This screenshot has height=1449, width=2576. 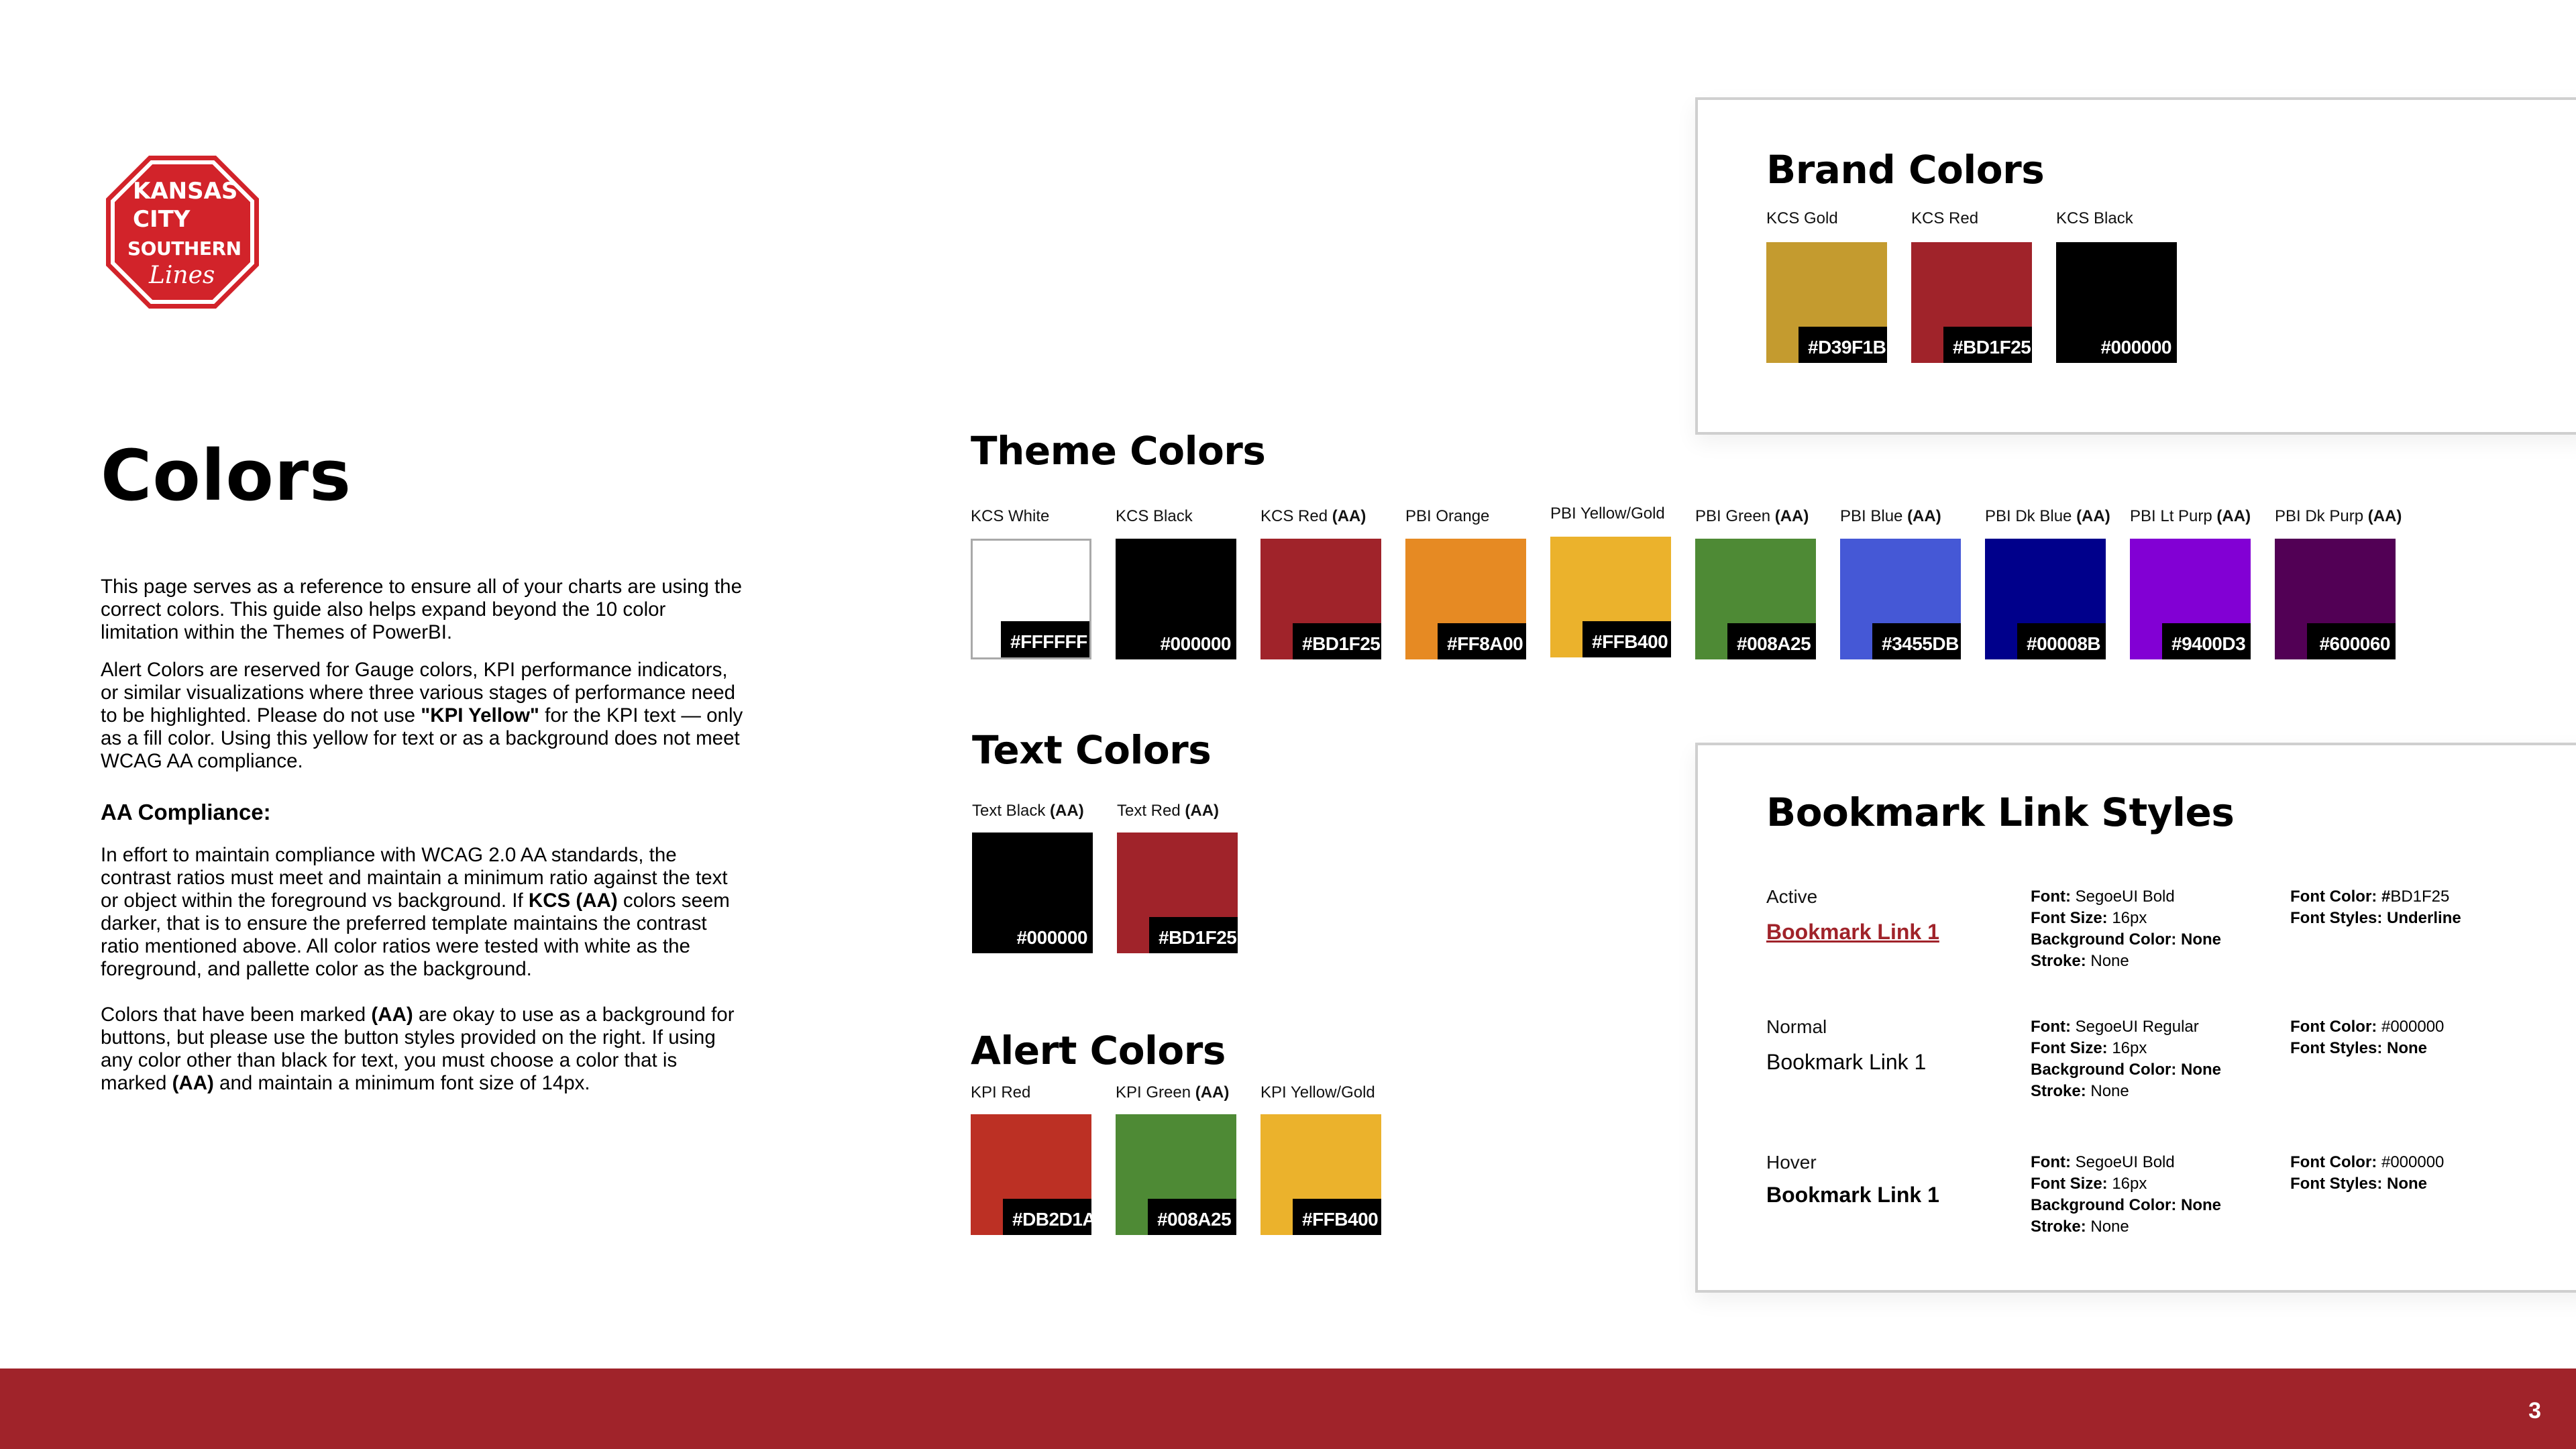 I want to click on color-swatch: #9400D3, so click(x=2190, y=599).